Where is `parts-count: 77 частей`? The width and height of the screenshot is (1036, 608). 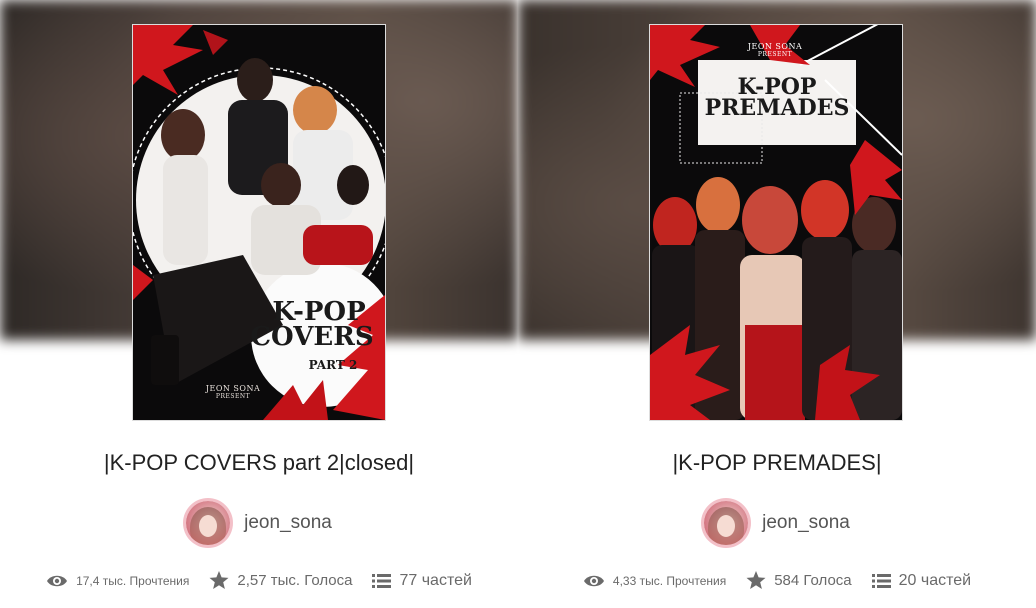
parts-count: 77 частей is located at coordinates (435, 580).